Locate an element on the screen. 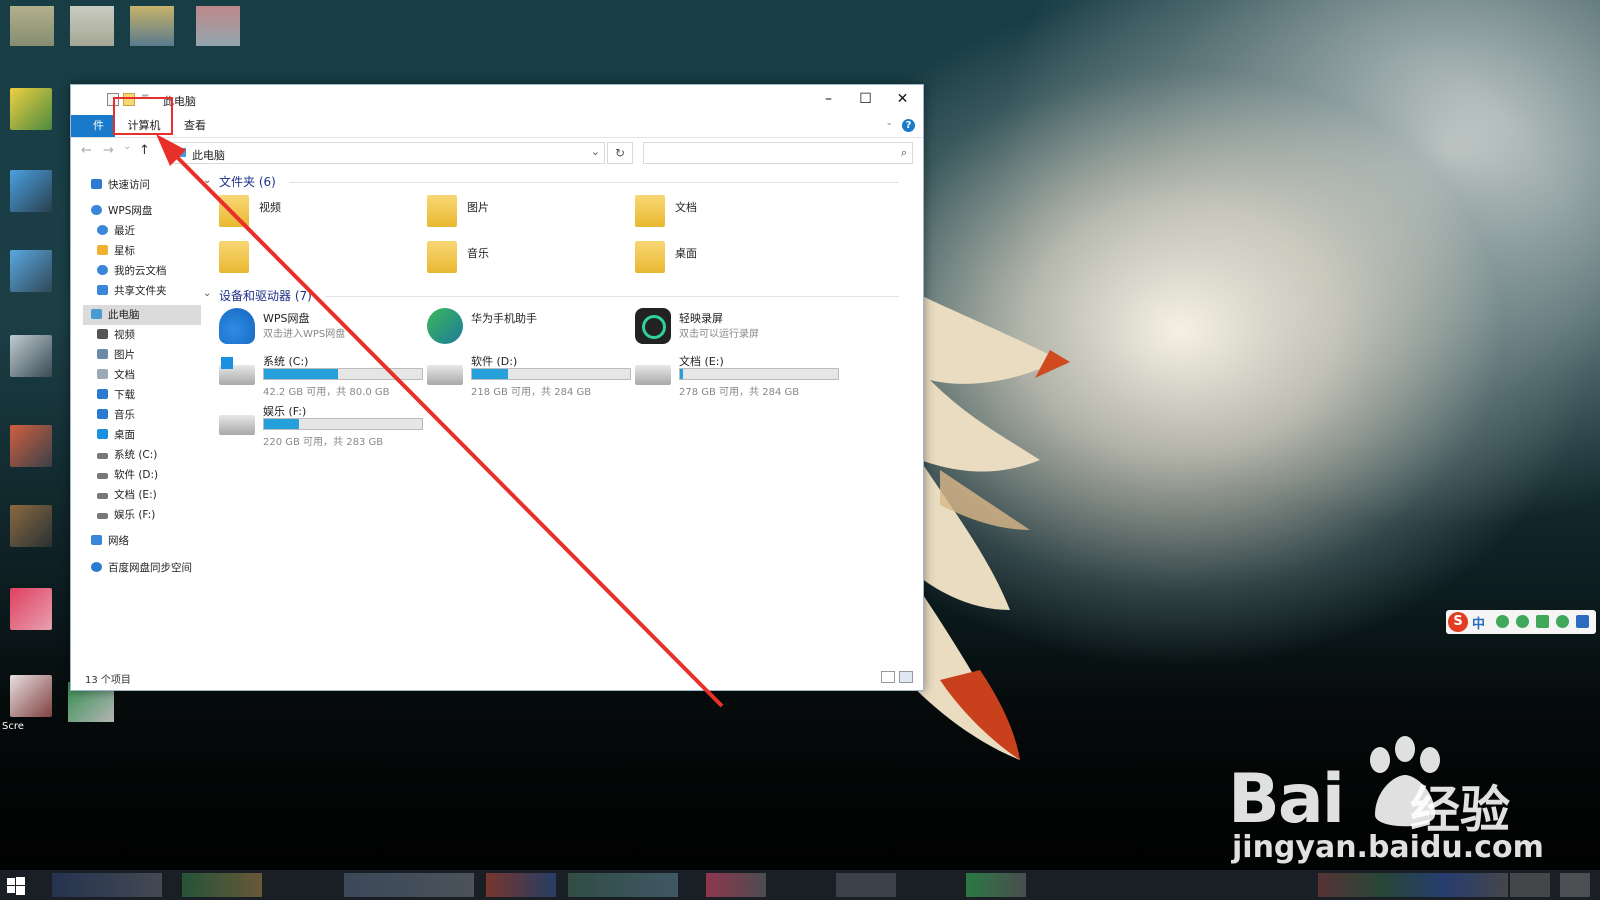  sidebar-item-shared-folder: 共享文件夹 is located at coordinates (132, 291).